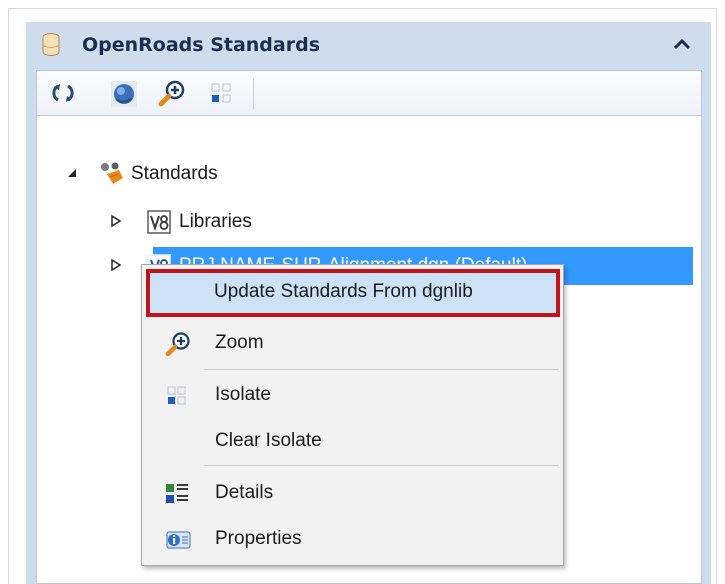 This screenshot has height=584, width=725. I want to click on details-icon, so click(177, 496).